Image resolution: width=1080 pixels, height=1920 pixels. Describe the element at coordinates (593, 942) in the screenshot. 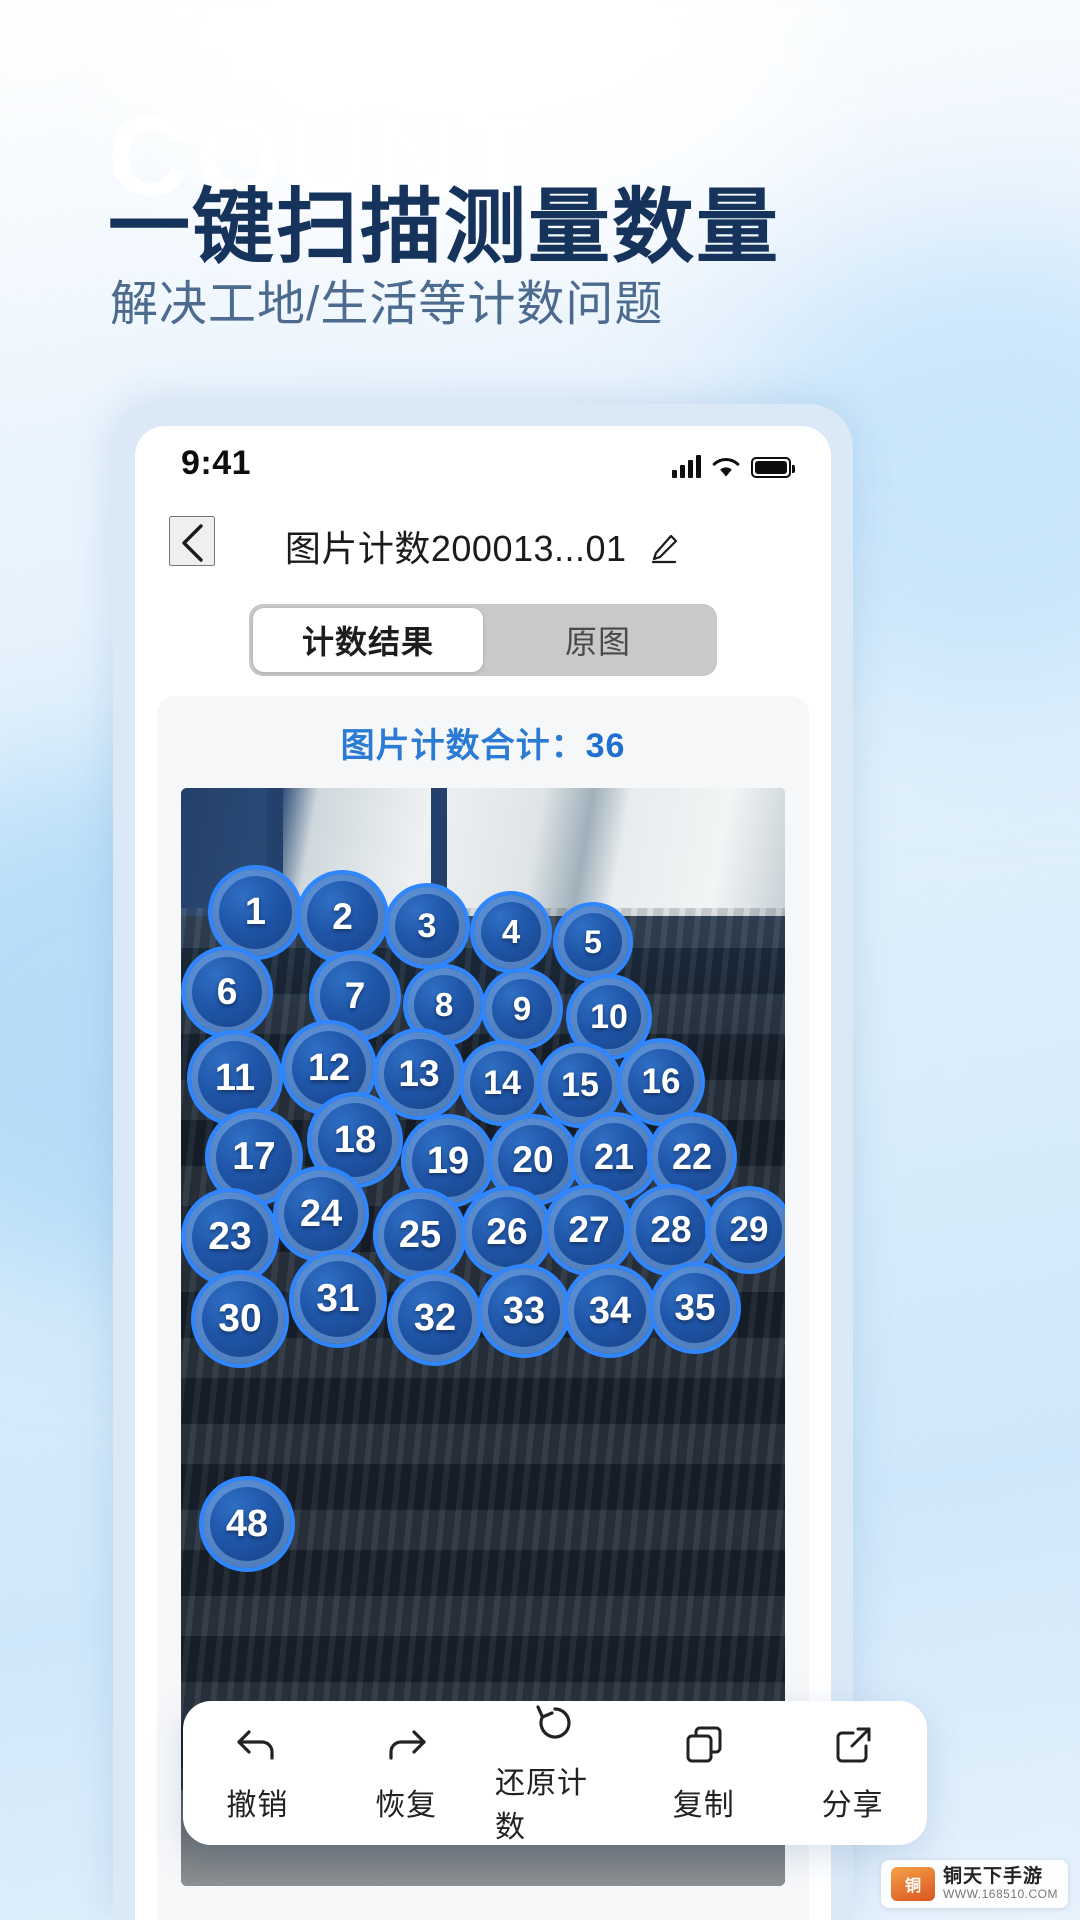

I see `pipe-marker: 5` at that location.